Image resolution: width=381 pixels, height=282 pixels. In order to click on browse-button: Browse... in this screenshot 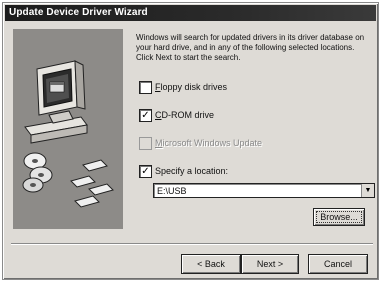, I will do `click(339, 217)`.